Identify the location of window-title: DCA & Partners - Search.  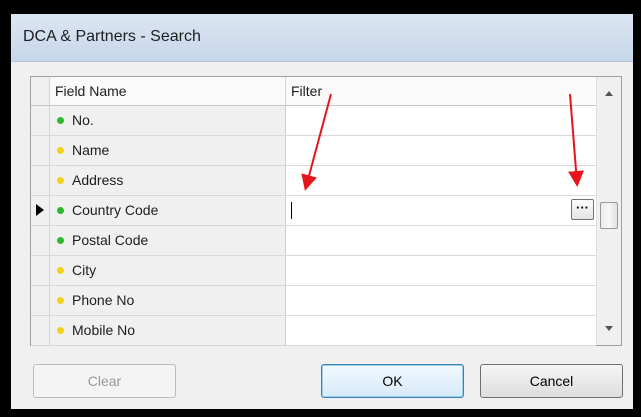
(112, 36).